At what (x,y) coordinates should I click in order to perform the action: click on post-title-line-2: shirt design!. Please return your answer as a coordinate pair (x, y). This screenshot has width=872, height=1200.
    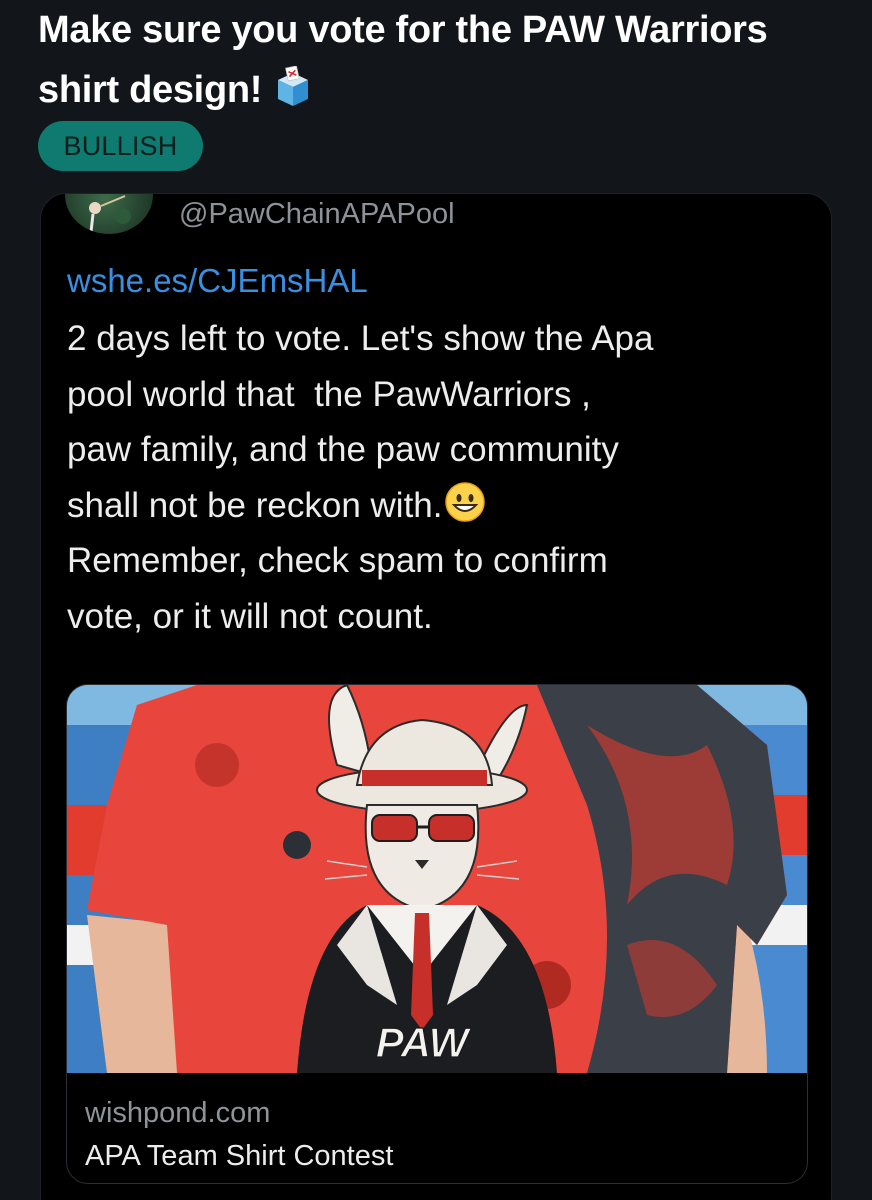
    Looking at the image, I should click on (438, 90).